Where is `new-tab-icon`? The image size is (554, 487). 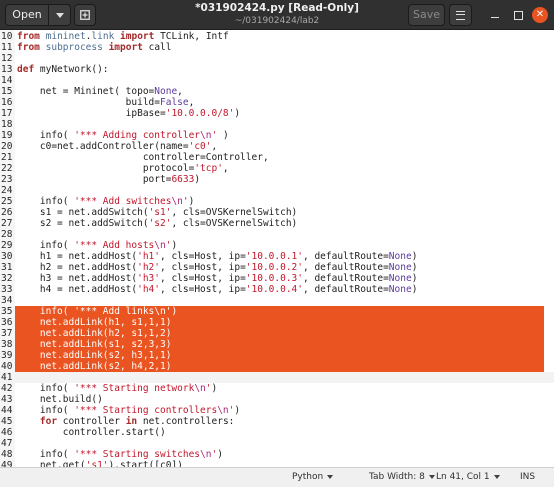 new-tab-icon is located at coordinates (85, 15).